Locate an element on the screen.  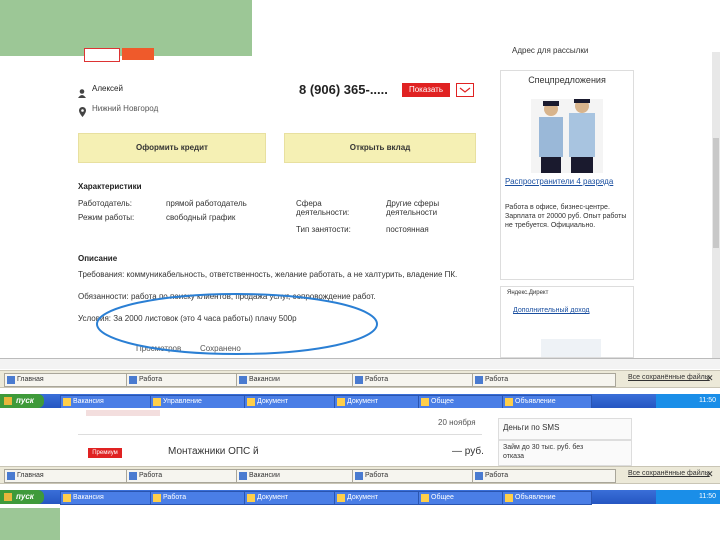
task-label: Объявление is located at coordinates (535, 401).